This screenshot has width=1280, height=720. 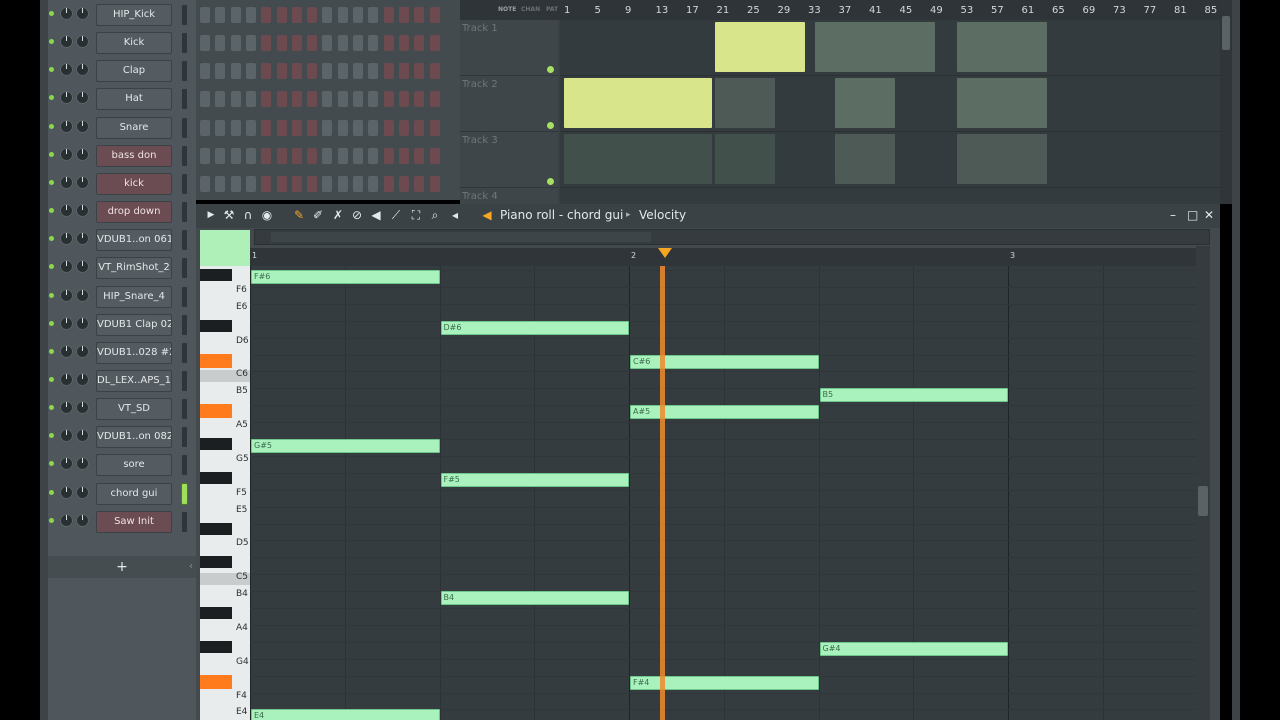 I want to click on zoom-icon: ⌕, so click(x=435, y=215).